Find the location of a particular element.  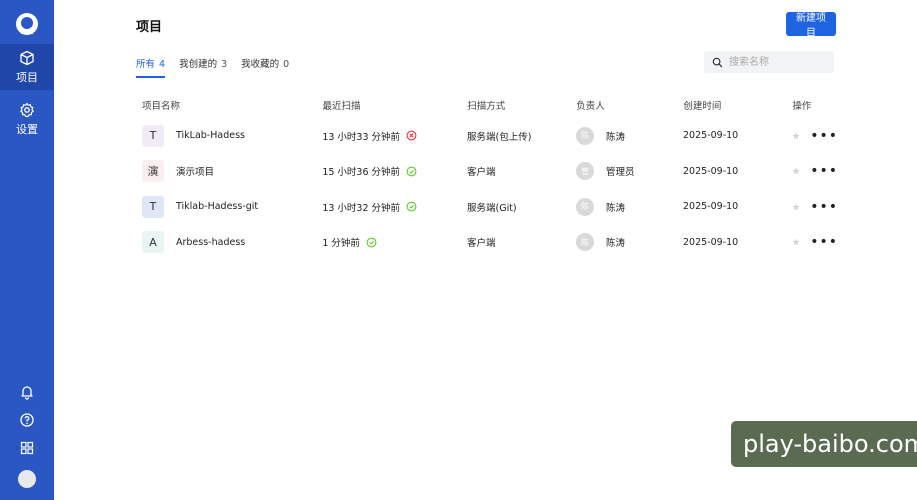

project-icon-char: A is located at coordinates (153, 242).